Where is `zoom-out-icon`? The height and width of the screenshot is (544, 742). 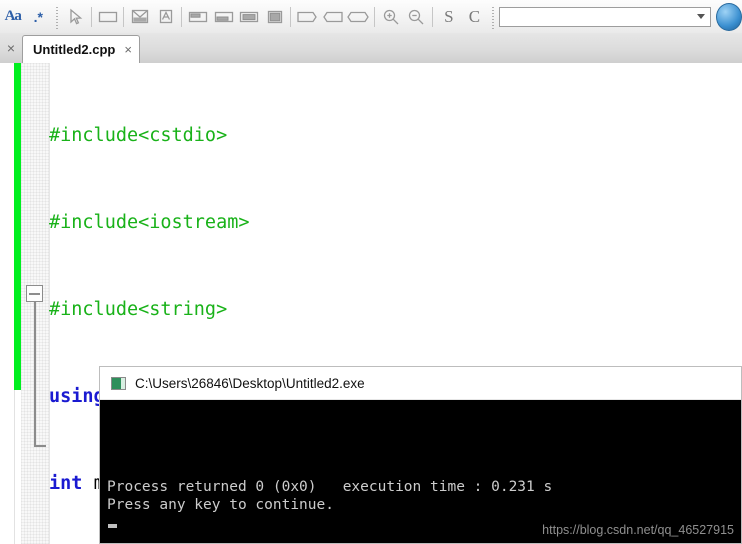
zoom-out-icon is located at coordinates (417, 17).